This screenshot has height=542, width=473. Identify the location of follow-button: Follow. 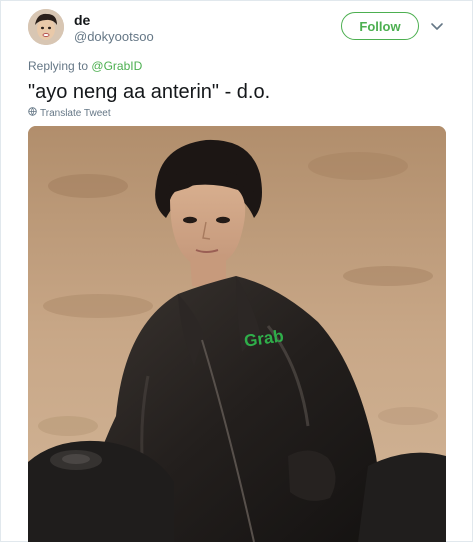
(380, 26).